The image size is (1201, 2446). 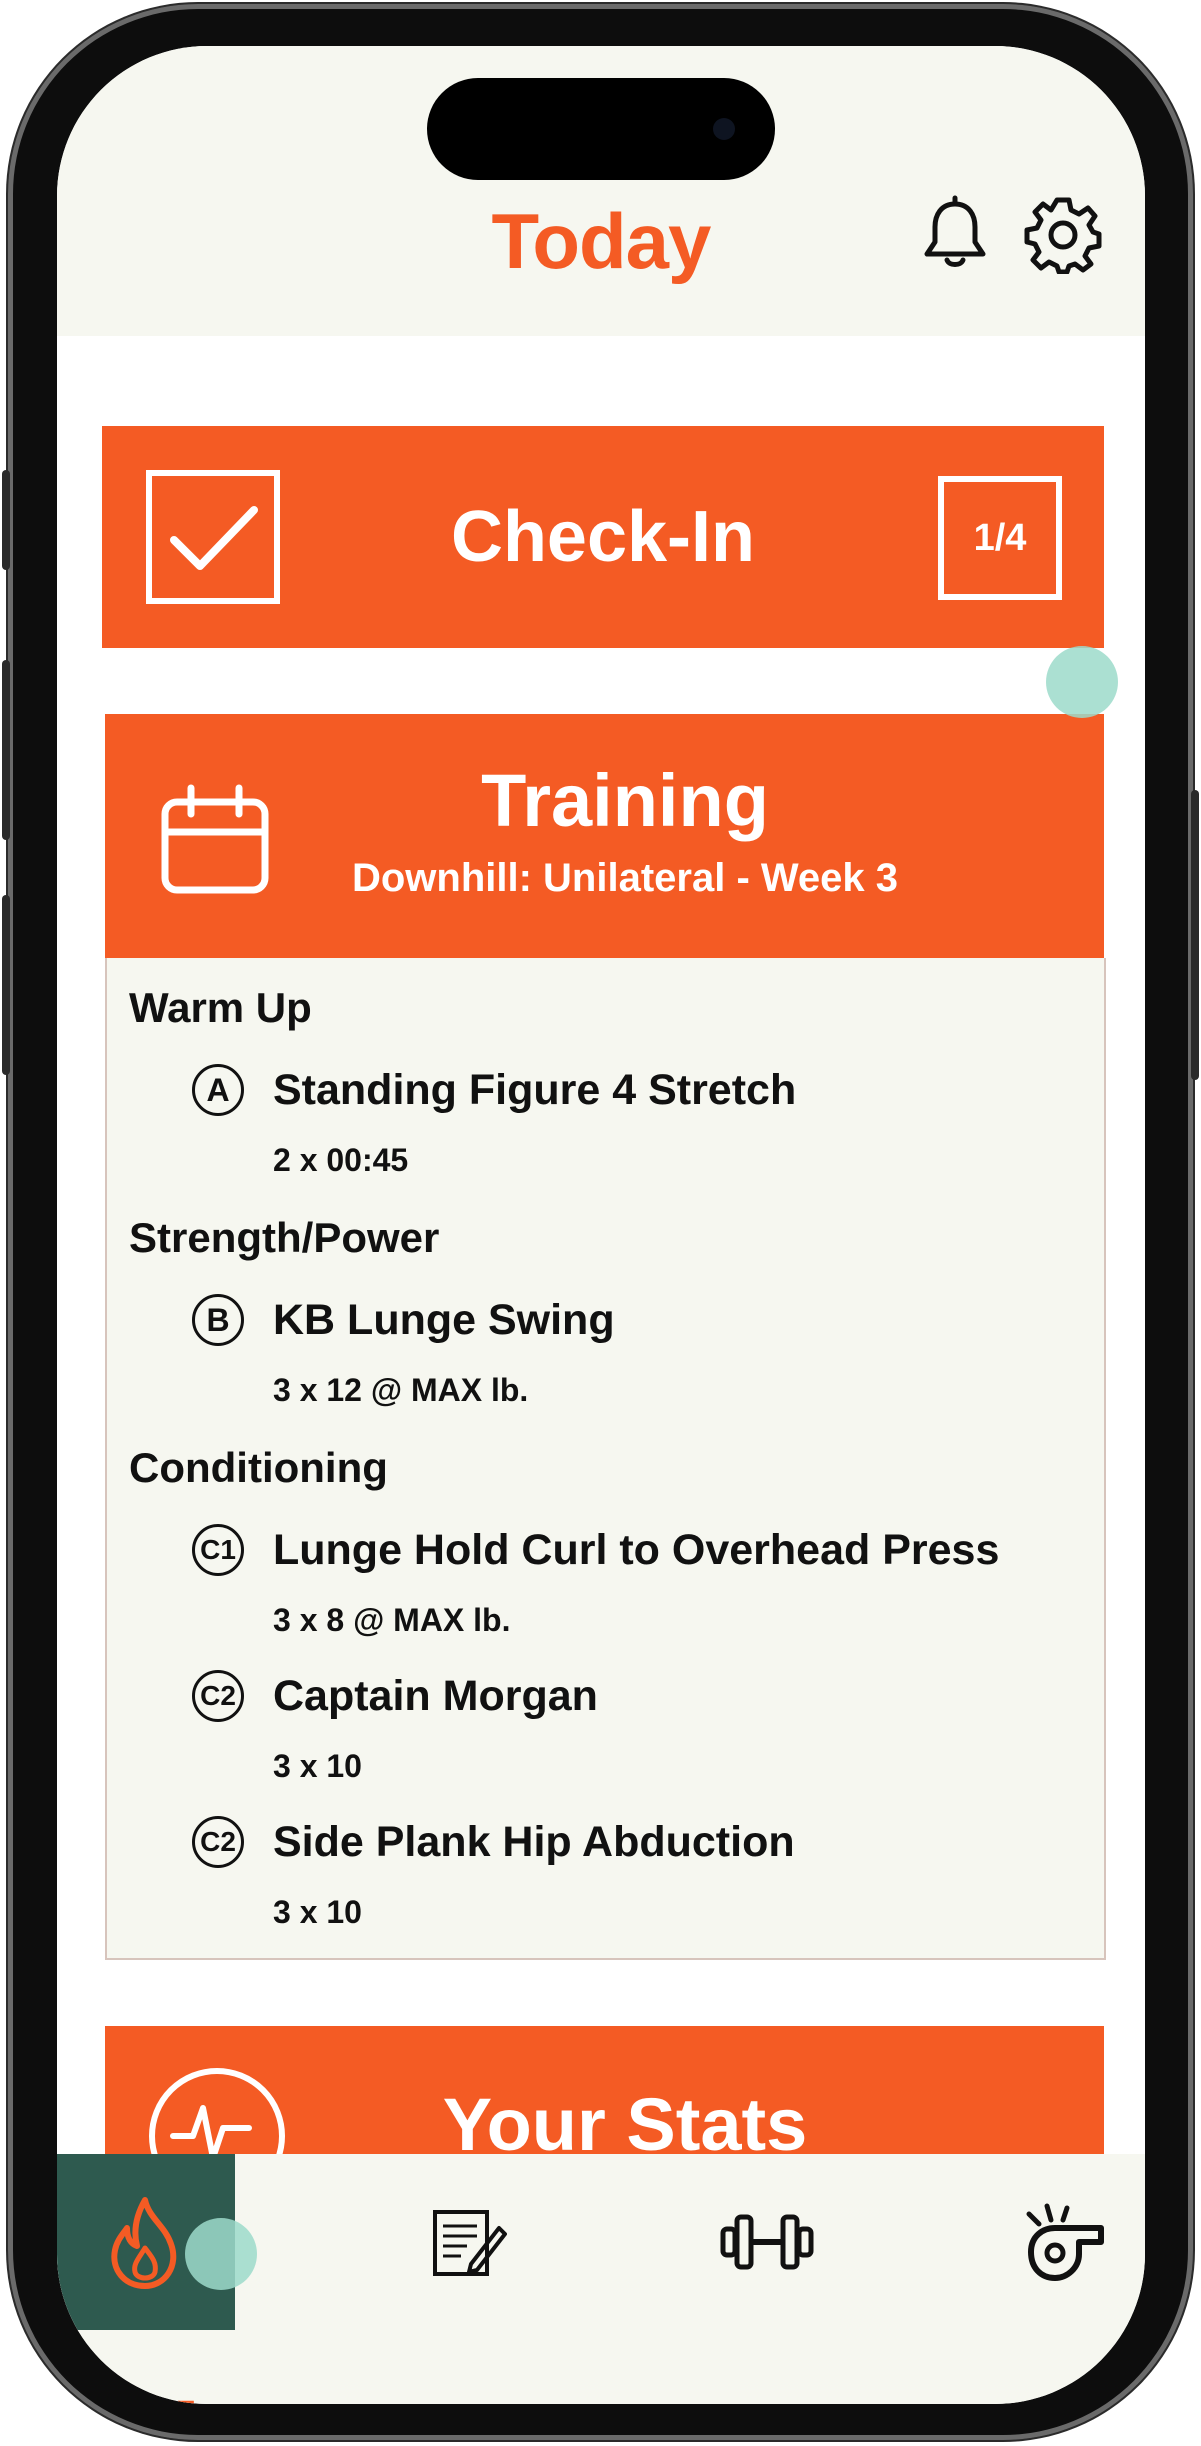 I want to click on section-label-warm-up: Warm Up, so click(x=220, y=1007).